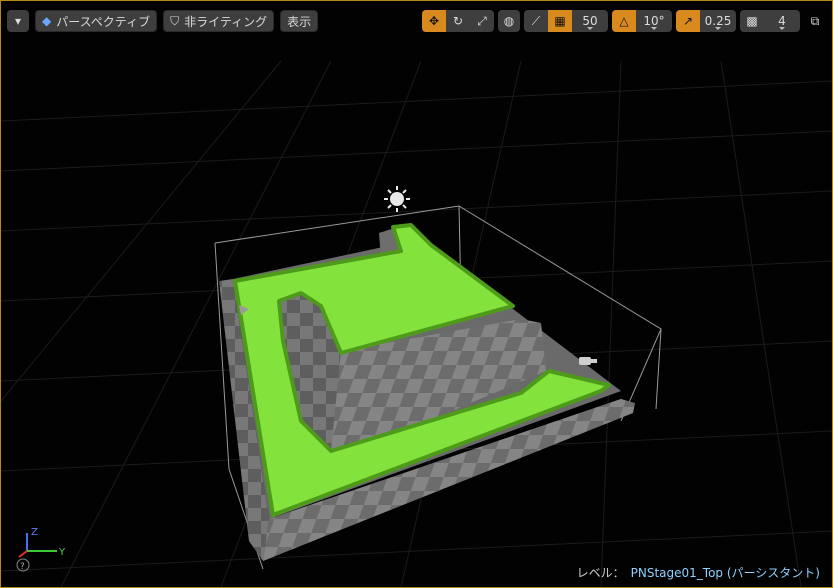 The width and height of the screenshot is (833, 588). I want to click on level-name: PNStage01_Top (パーシスタント), so click(725, 573).